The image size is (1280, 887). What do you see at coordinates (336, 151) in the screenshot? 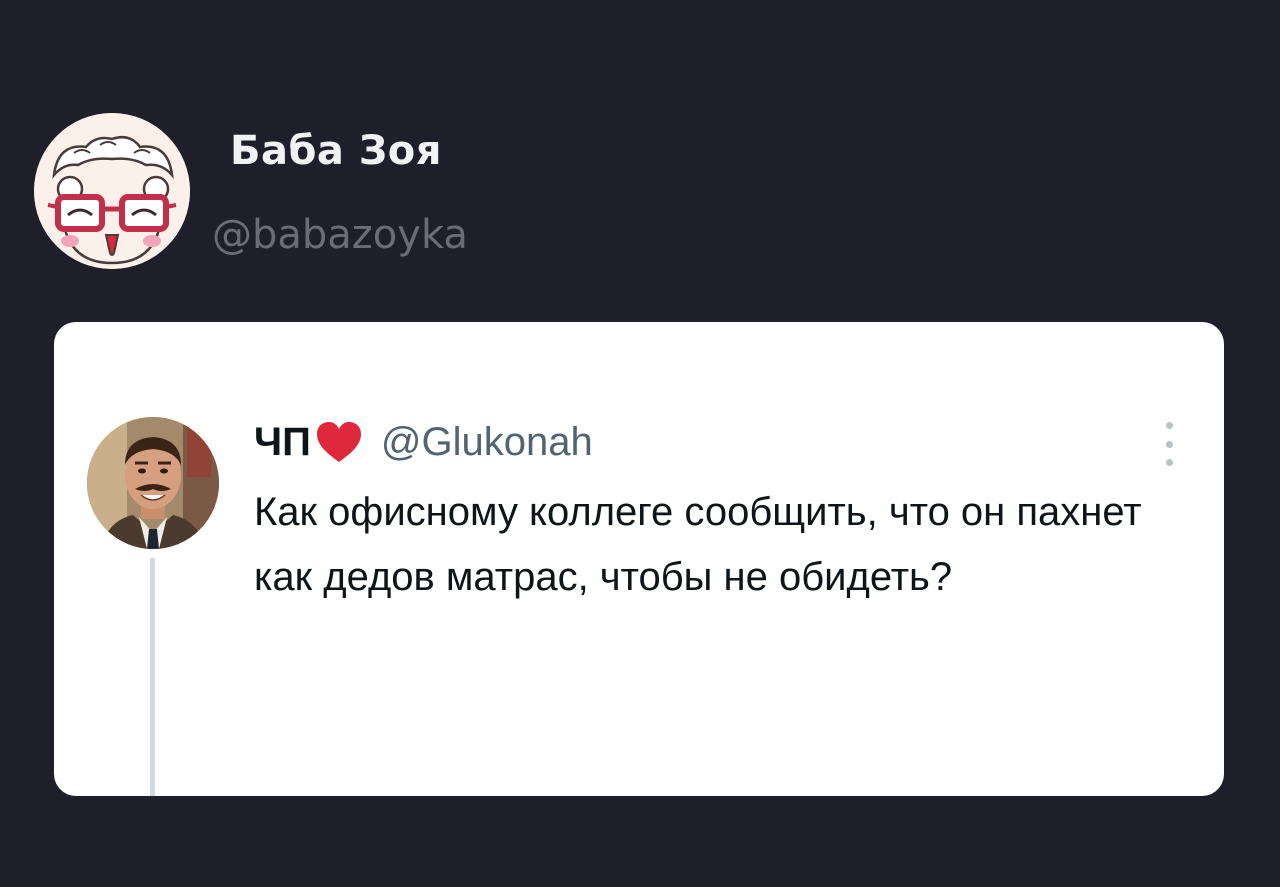
I see `author-name: Баба Зоя` at bounding box center [336, 151].